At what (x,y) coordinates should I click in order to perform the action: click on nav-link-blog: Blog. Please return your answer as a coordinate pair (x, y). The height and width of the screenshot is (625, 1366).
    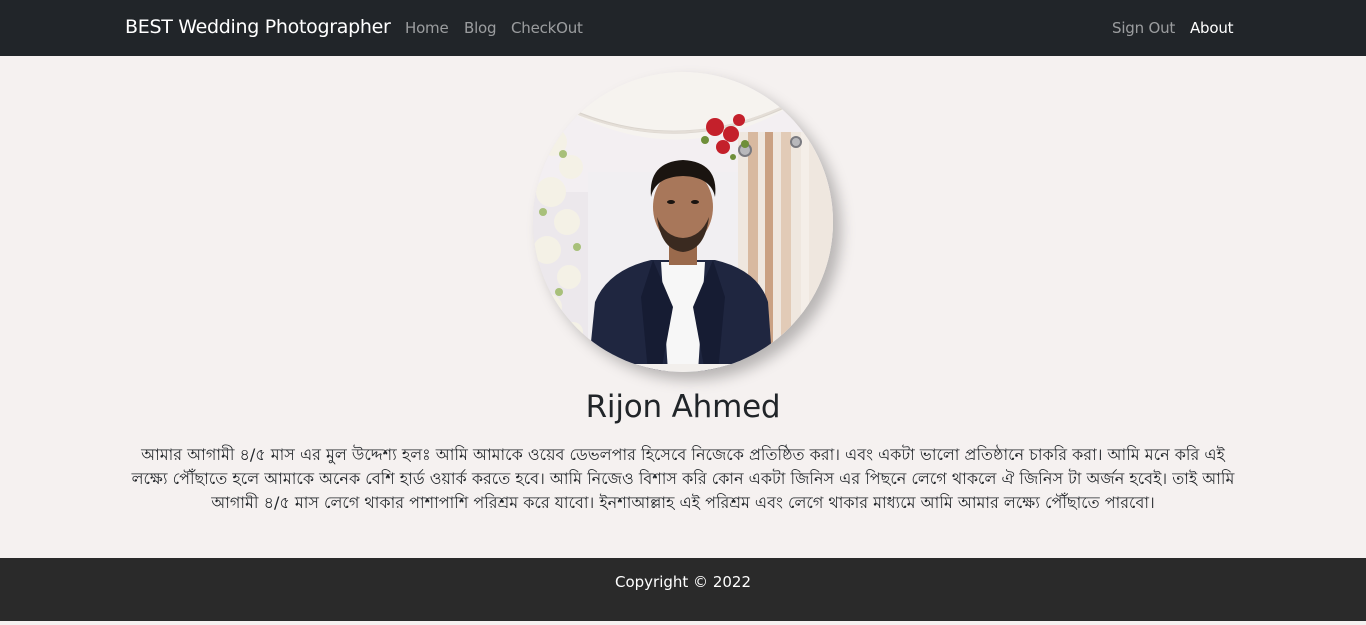
    Looking at the image, I should click on (480, 28).